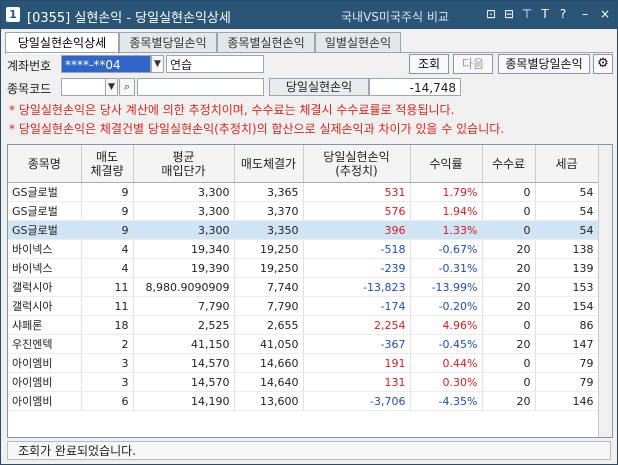 The height and width of the screenshot is (465, 618). Describe the element at coordinates (157, 64) in the screenshot. I see `account-dropdown-icon: ▼` at that location.